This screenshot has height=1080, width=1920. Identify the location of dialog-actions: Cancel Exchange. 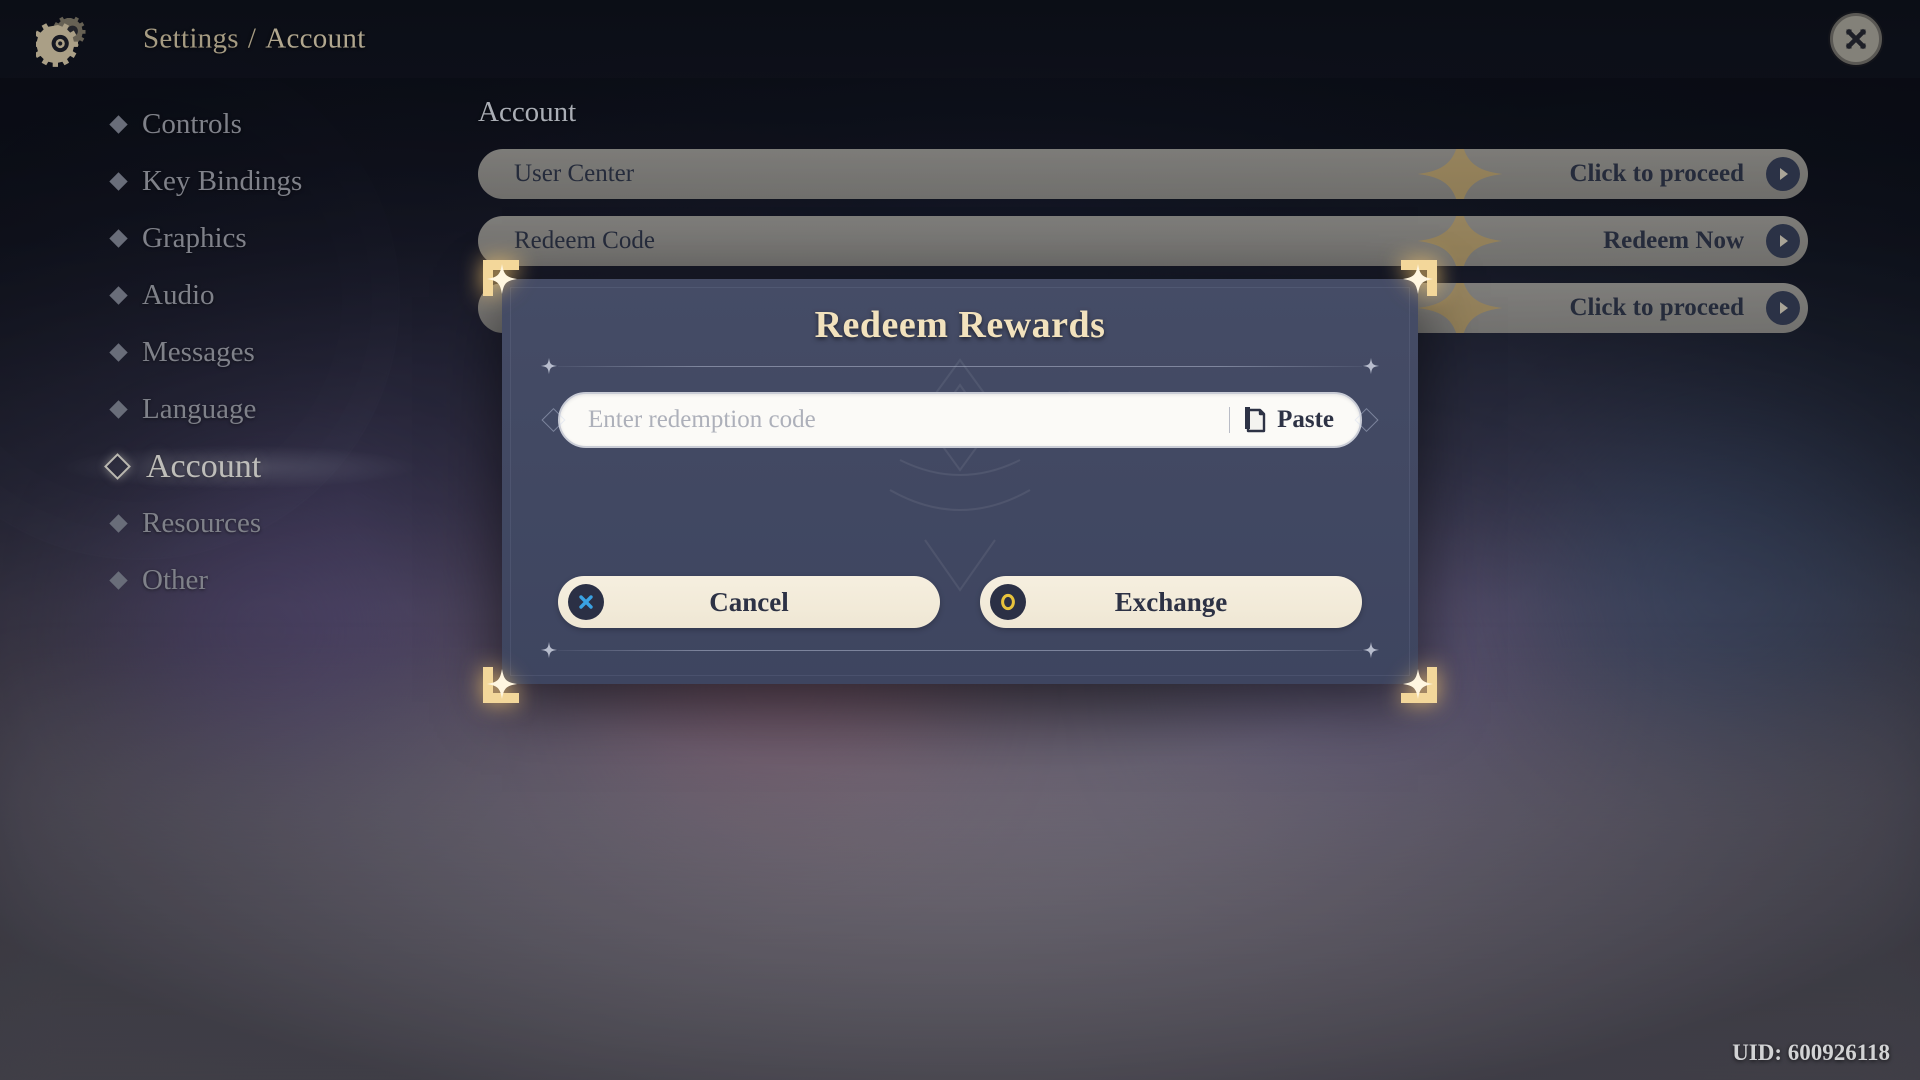
(960, 602).